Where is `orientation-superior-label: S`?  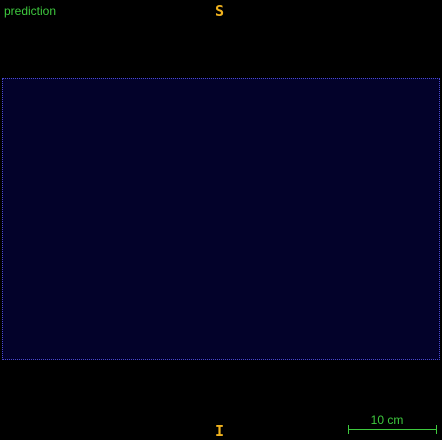 orientation-superior-label: S is located at coordinates (220, 11).